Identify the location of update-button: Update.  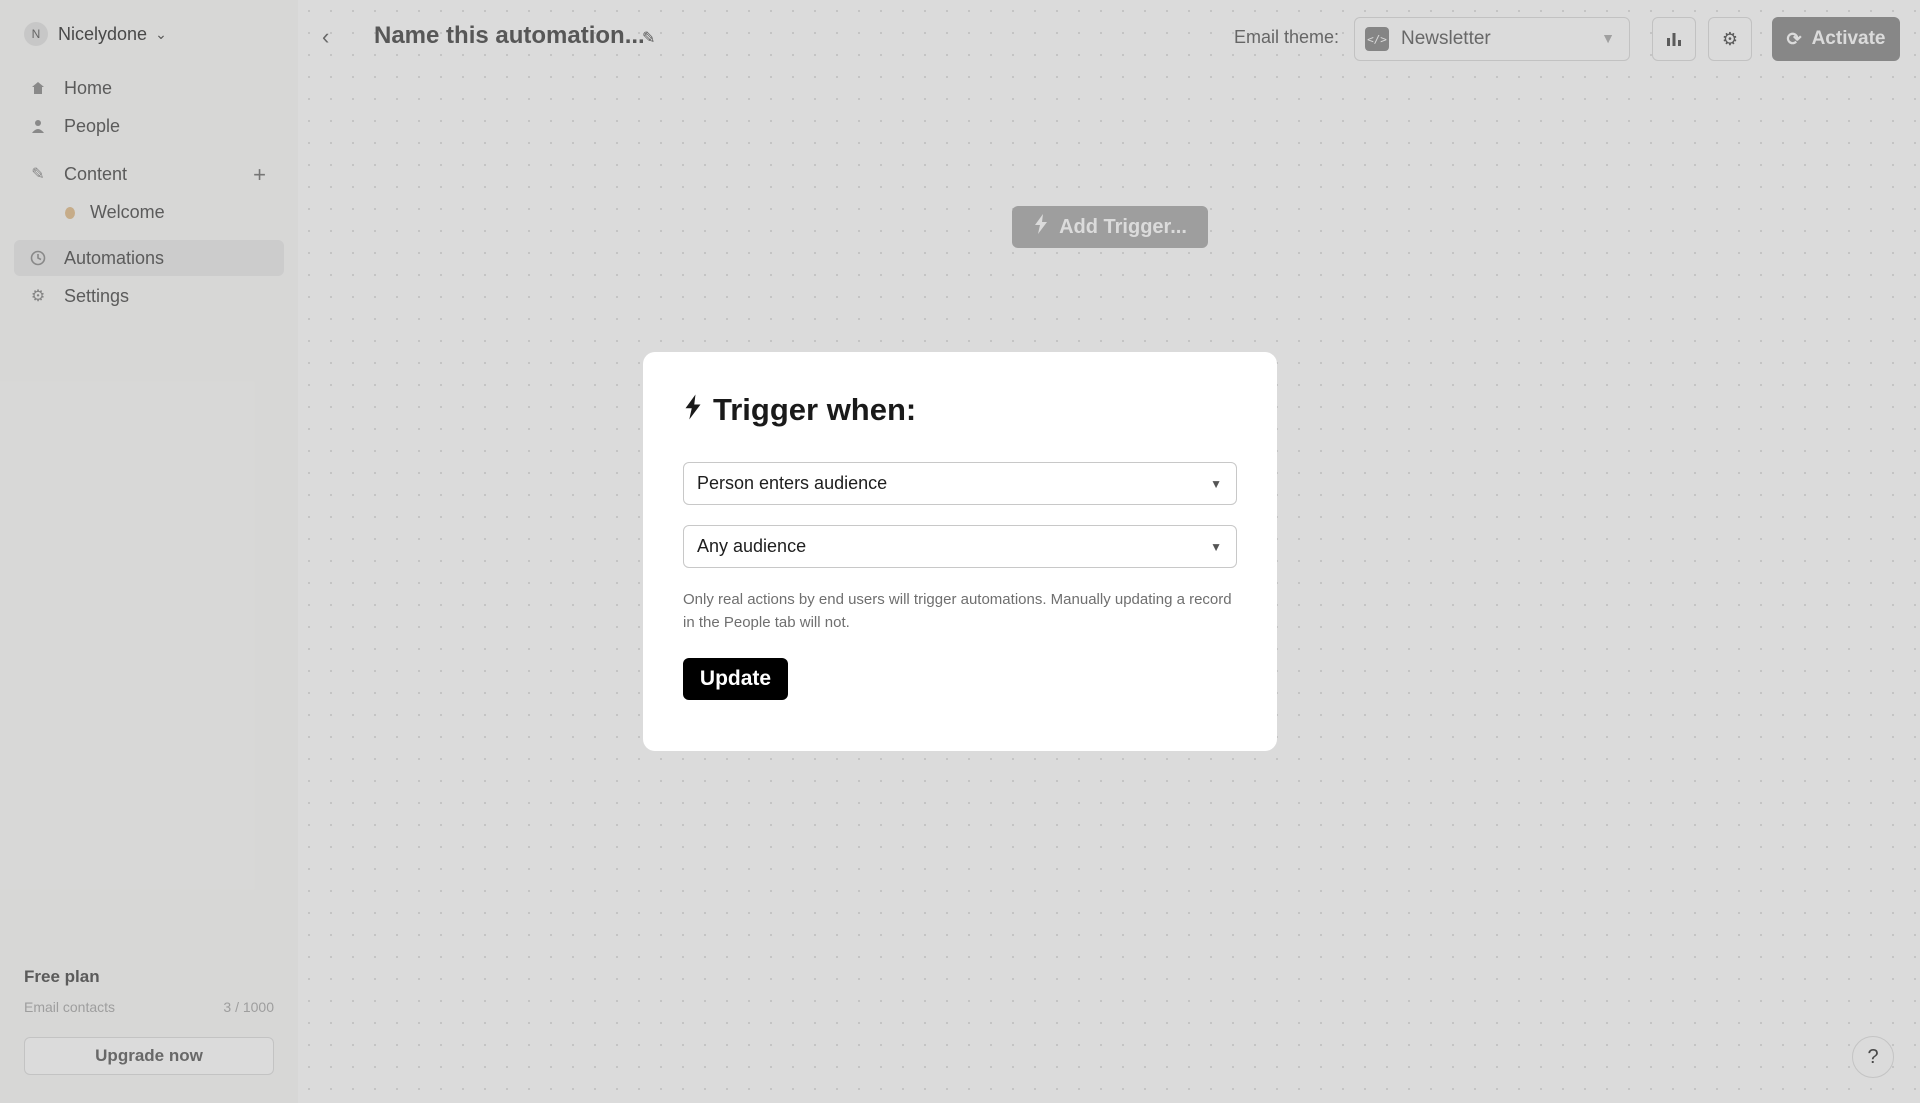
(735, 679).